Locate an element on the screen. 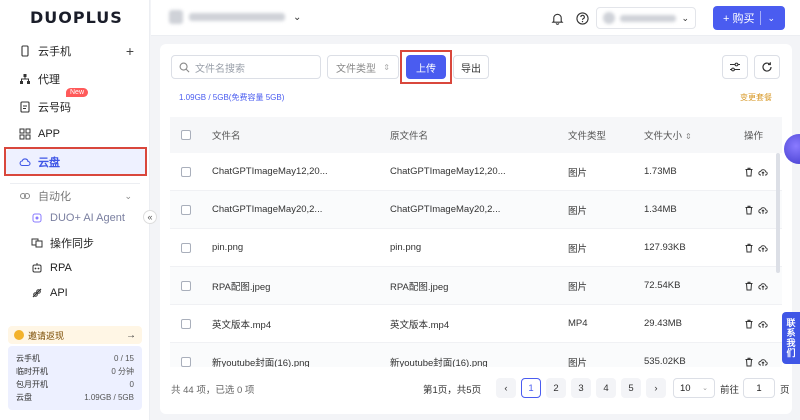  sidebar-item-rpa: RPA is located at coordinates (76, 268).